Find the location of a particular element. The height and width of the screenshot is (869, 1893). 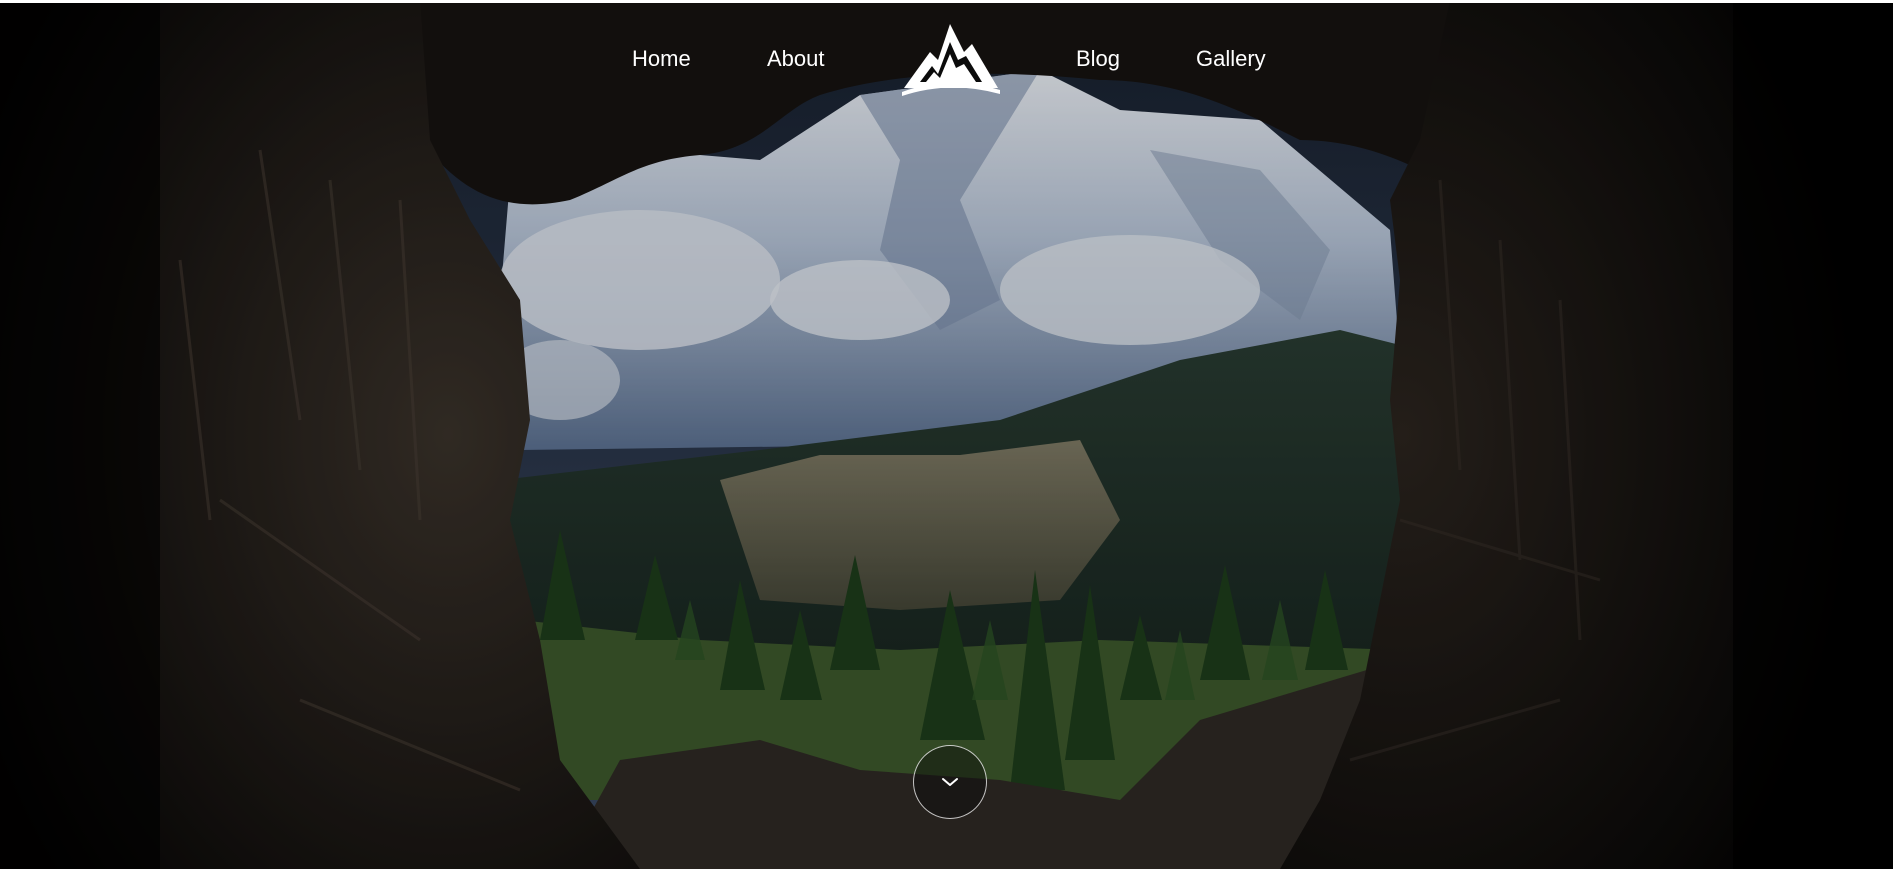

scroll-down-button is located at coordinates (950, 782).